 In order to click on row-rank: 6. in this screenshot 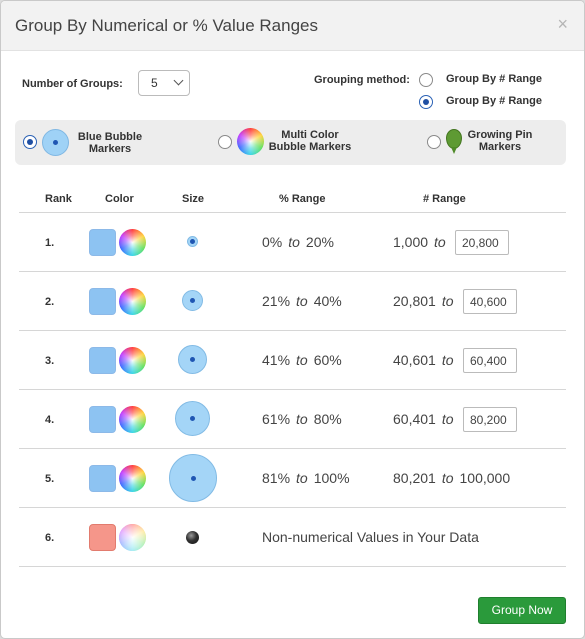, I will do `click(50, 538)`.